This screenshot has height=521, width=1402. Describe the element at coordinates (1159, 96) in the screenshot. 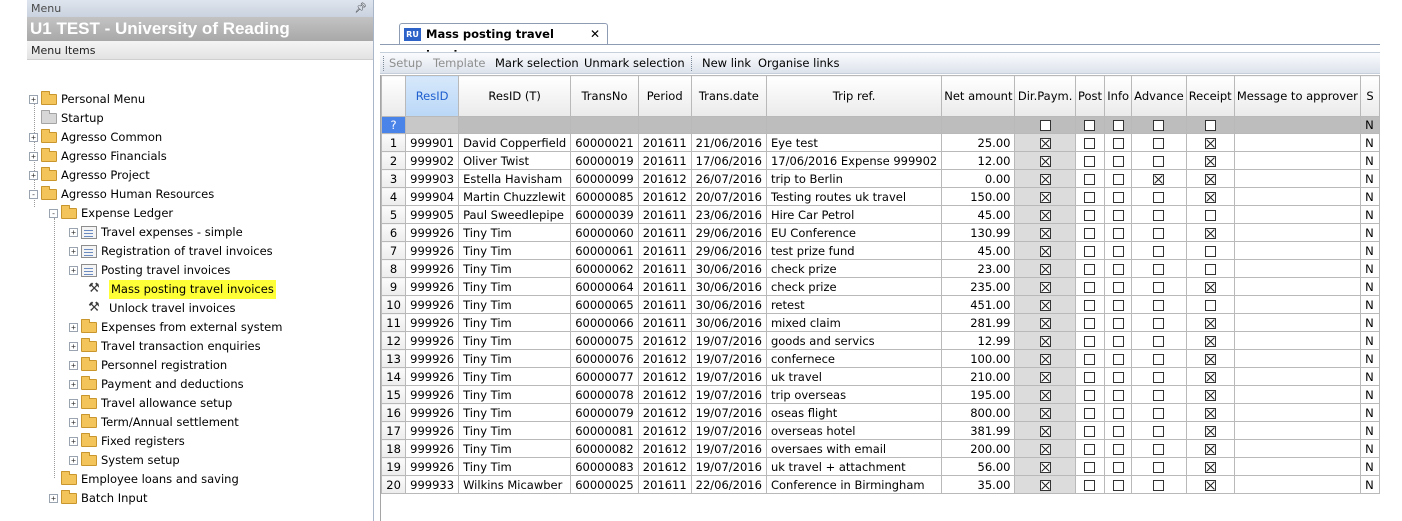

I see `column-header-advance: Advance` at that location.